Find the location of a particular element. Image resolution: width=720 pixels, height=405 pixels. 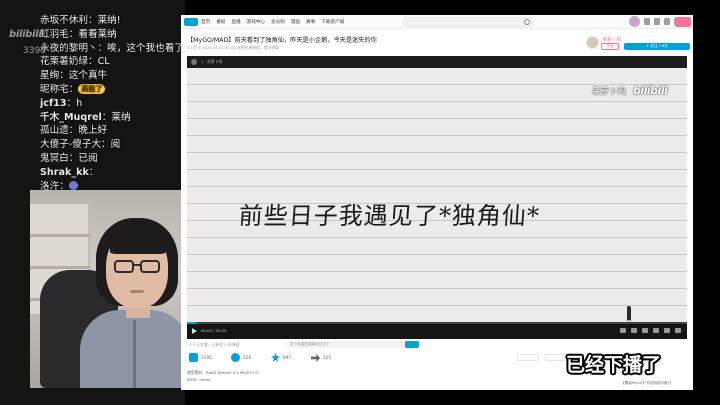

chat-message: 鬼冥白：已阅 is located at coordinates (69, 158).